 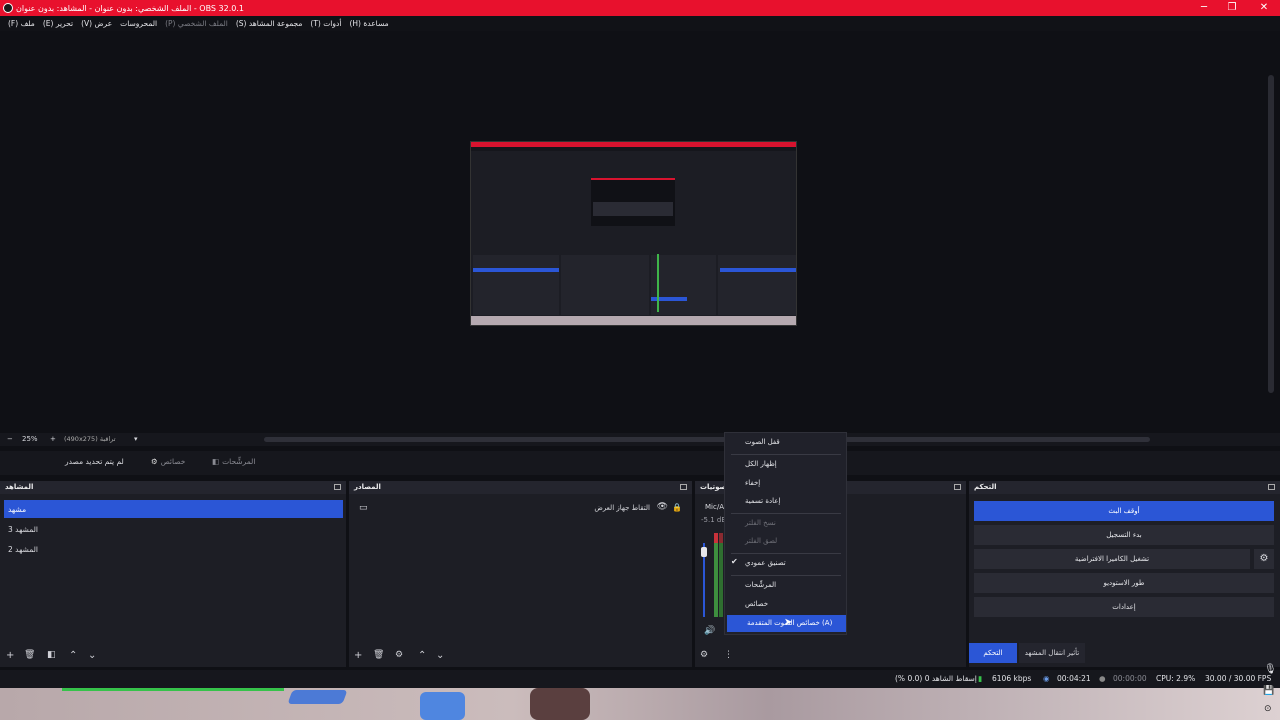 I want to click on start-virtual-camera-button: تشغيل الكاميرا الافتراضية, so click(x=1112, y=559).